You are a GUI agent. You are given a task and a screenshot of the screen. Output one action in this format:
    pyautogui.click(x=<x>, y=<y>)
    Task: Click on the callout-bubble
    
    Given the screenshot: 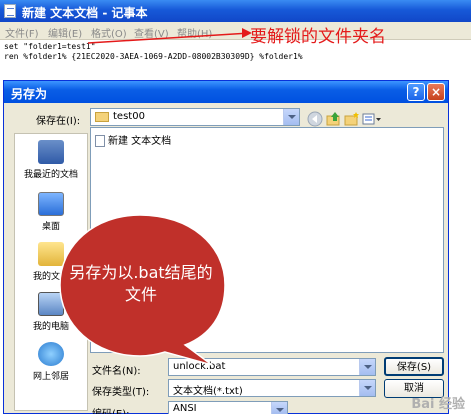 What is the action you would take?
    pyautogui.click(x=142, y=290)
    